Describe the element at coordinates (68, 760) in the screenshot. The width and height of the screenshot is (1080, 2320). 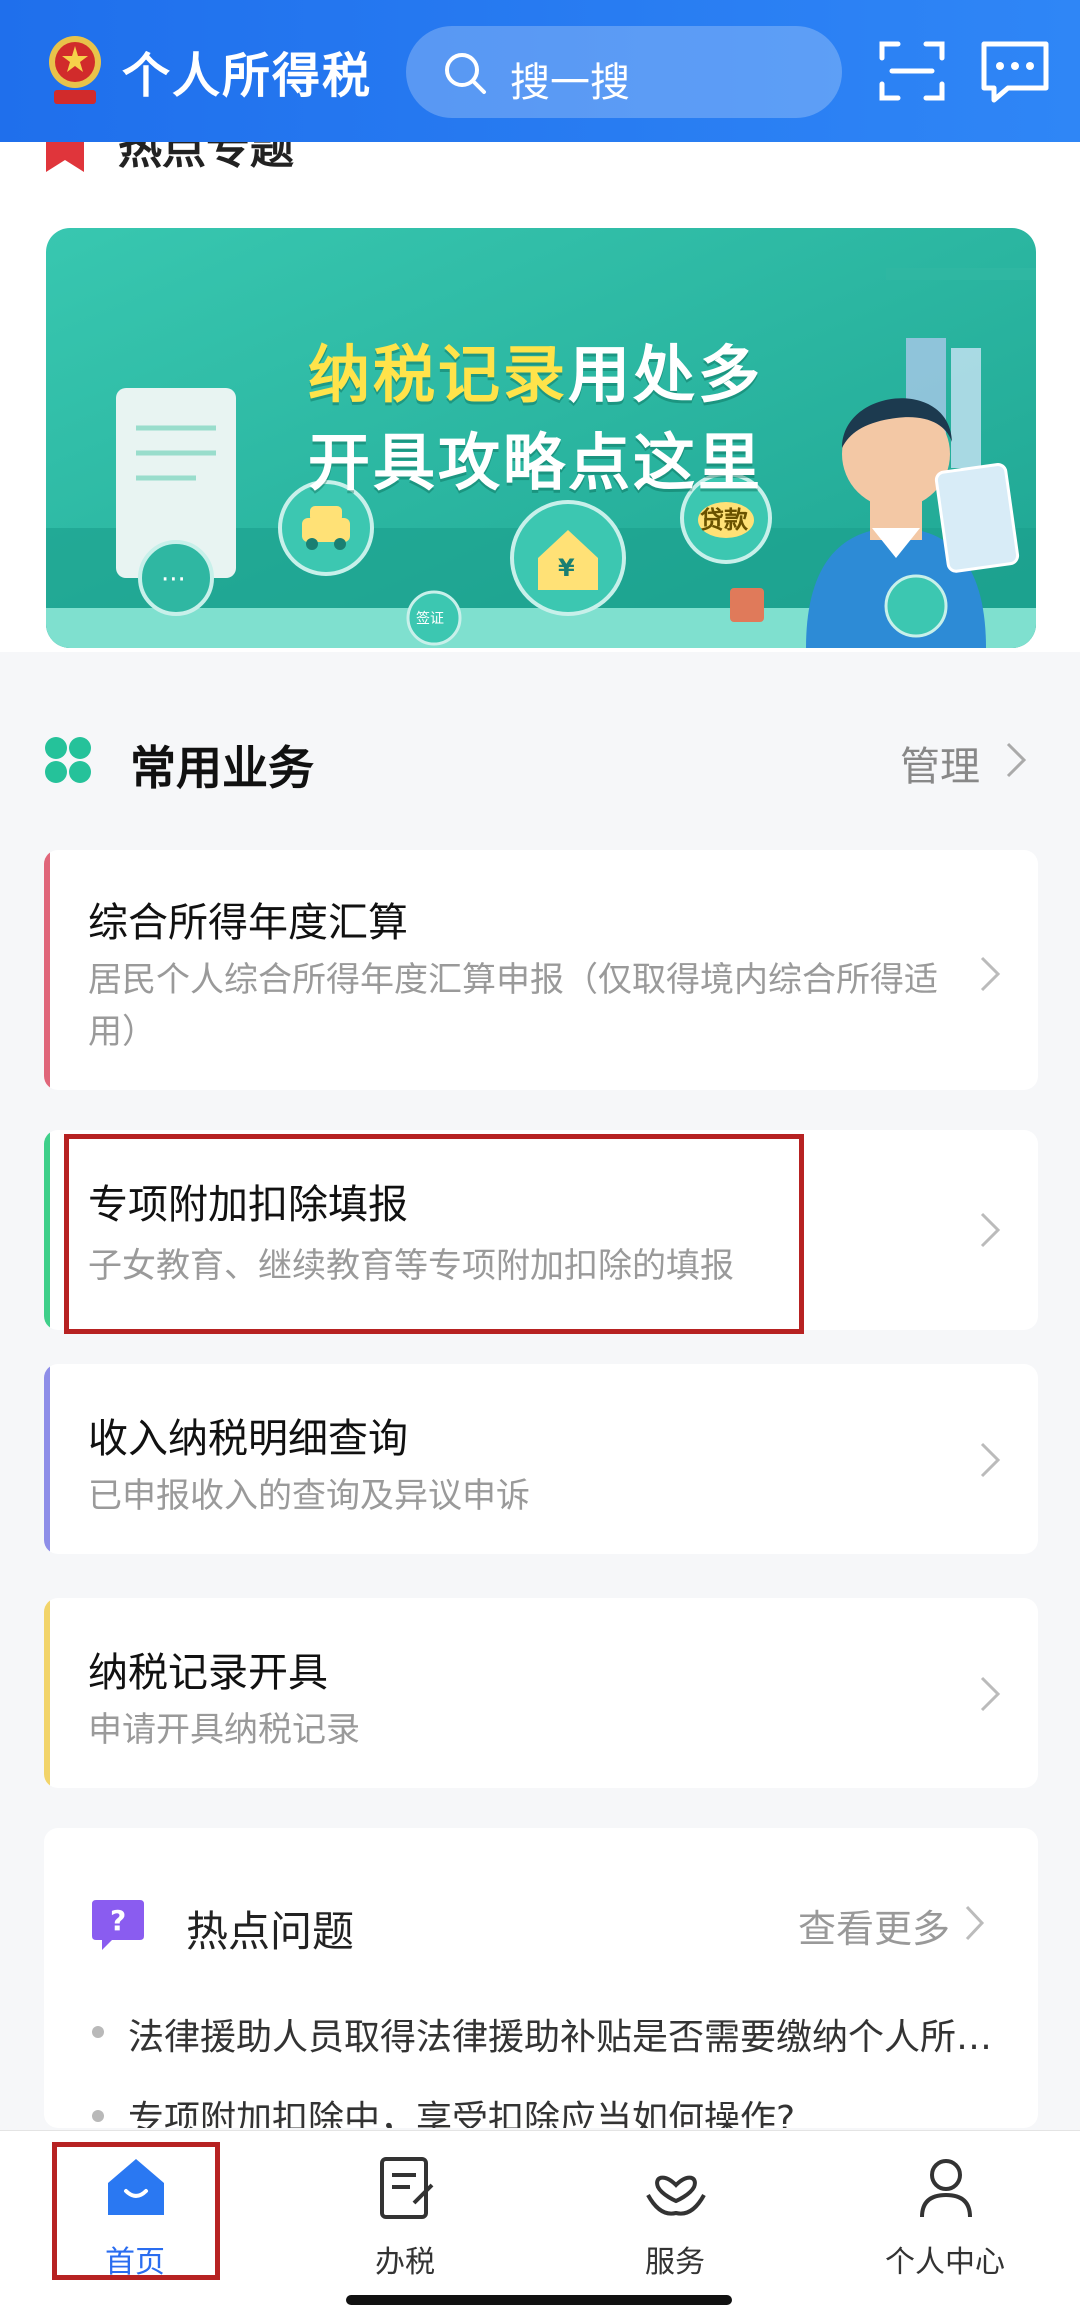
I see `four-leaf-grid-icon` at that location.